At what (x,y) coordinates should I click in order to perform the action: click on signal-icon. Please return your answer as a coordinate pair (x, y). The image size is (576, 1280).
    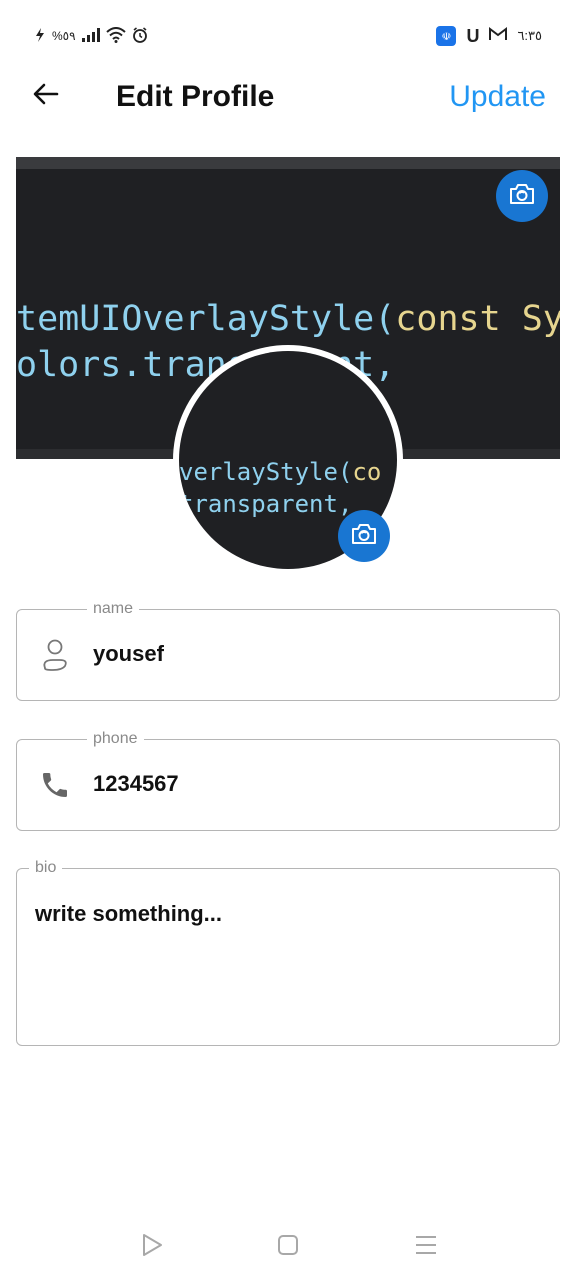
    Looking at the image, I should click on (90, 36).